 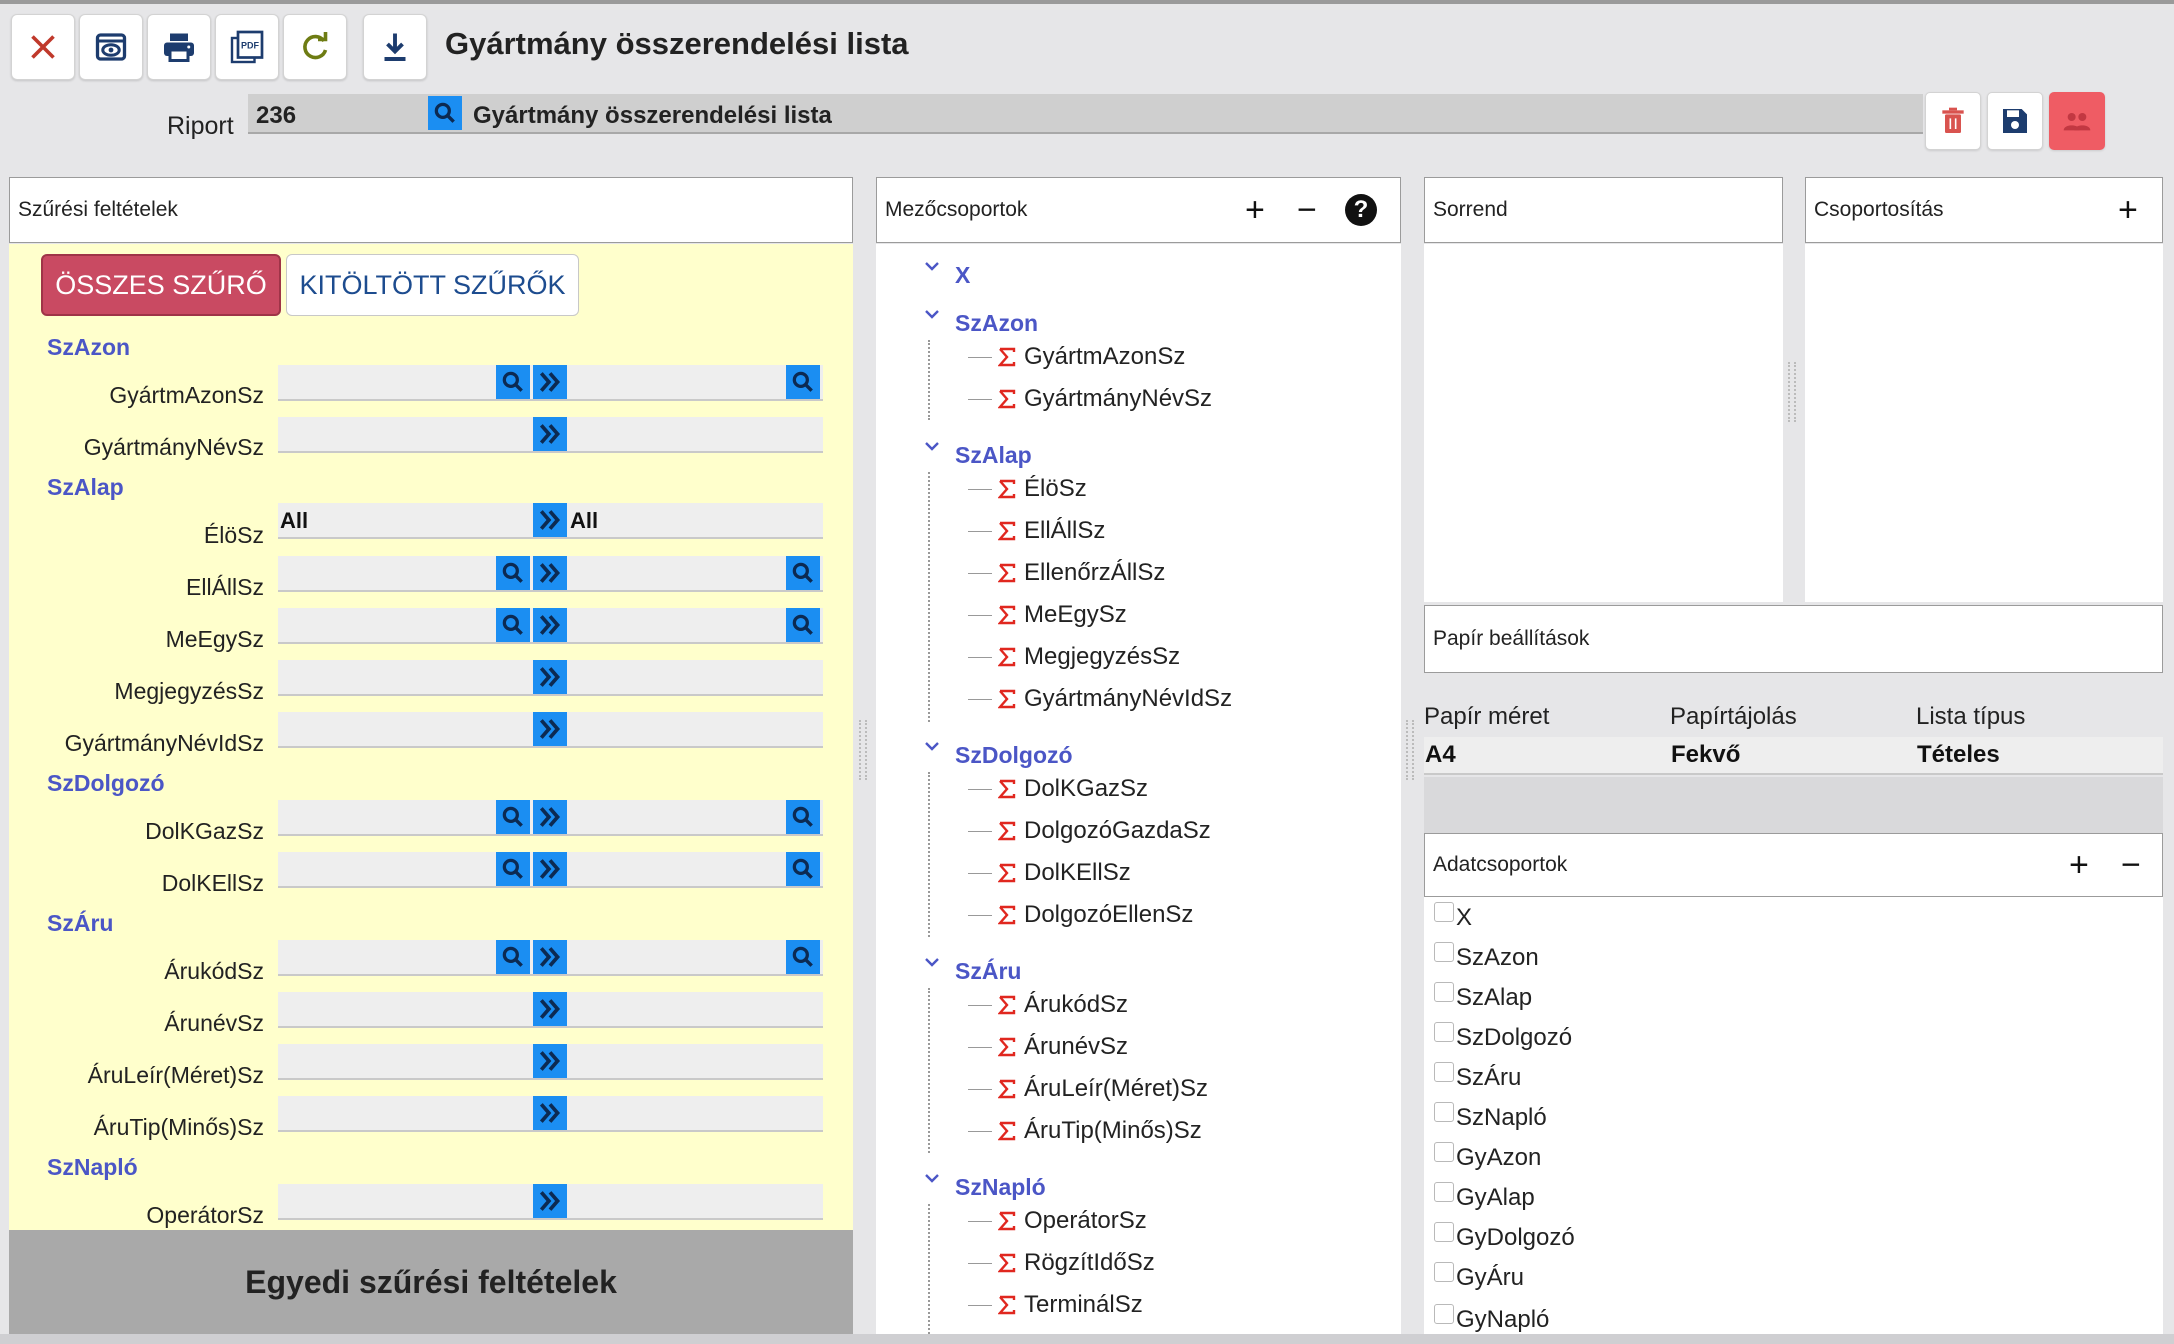 What do you see at coordinates (1100, 699) in the screenshot?
I see `tree-item: GyártmányNévIdSz` at bounding box center [1100, 699].